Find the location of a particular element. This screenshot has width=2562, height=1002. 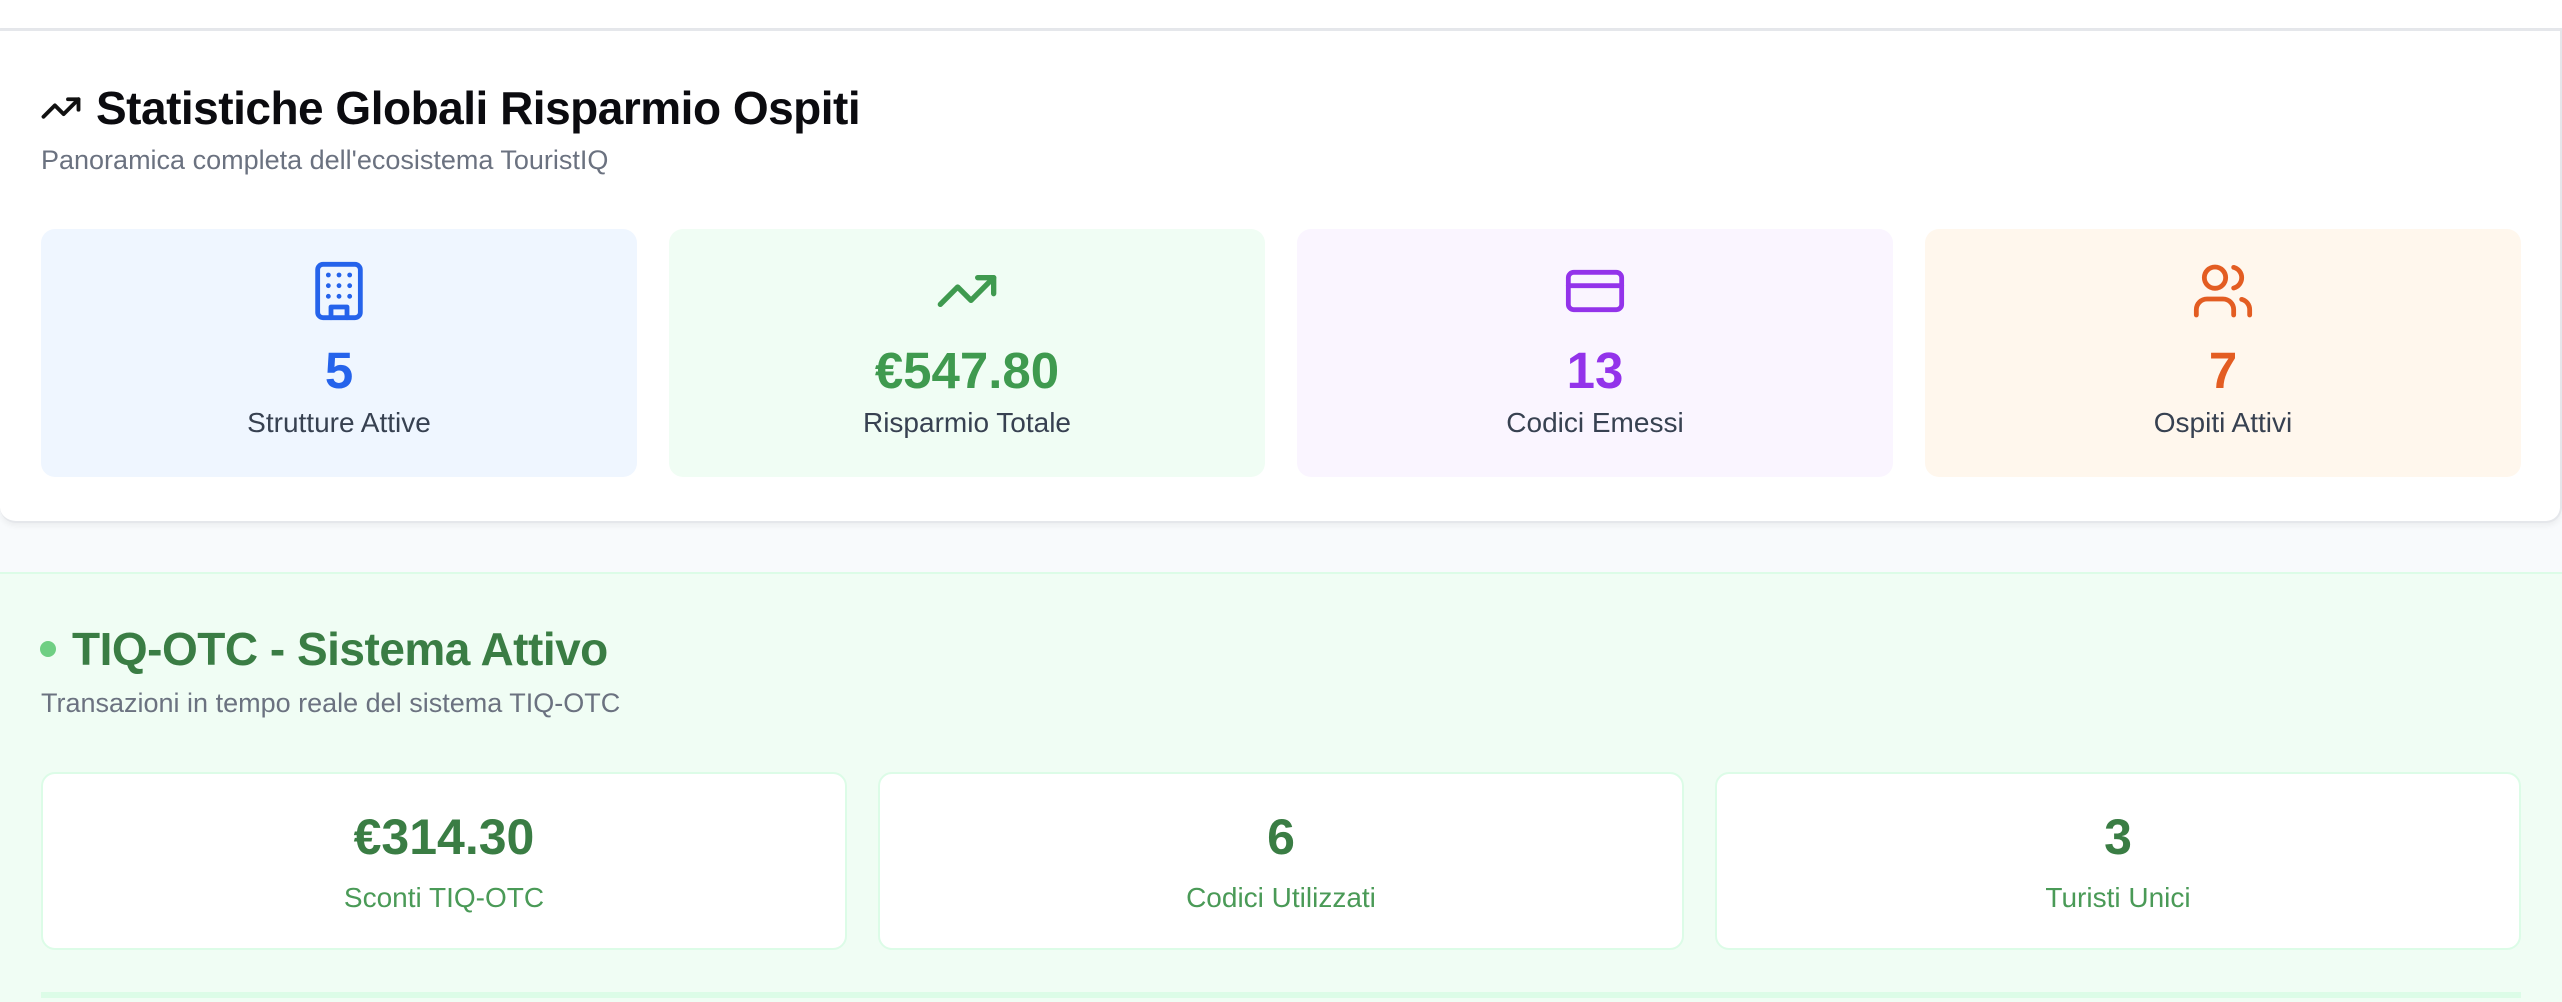

stat-label: Ospiti Attivi is located at coordinates (2223, 422).